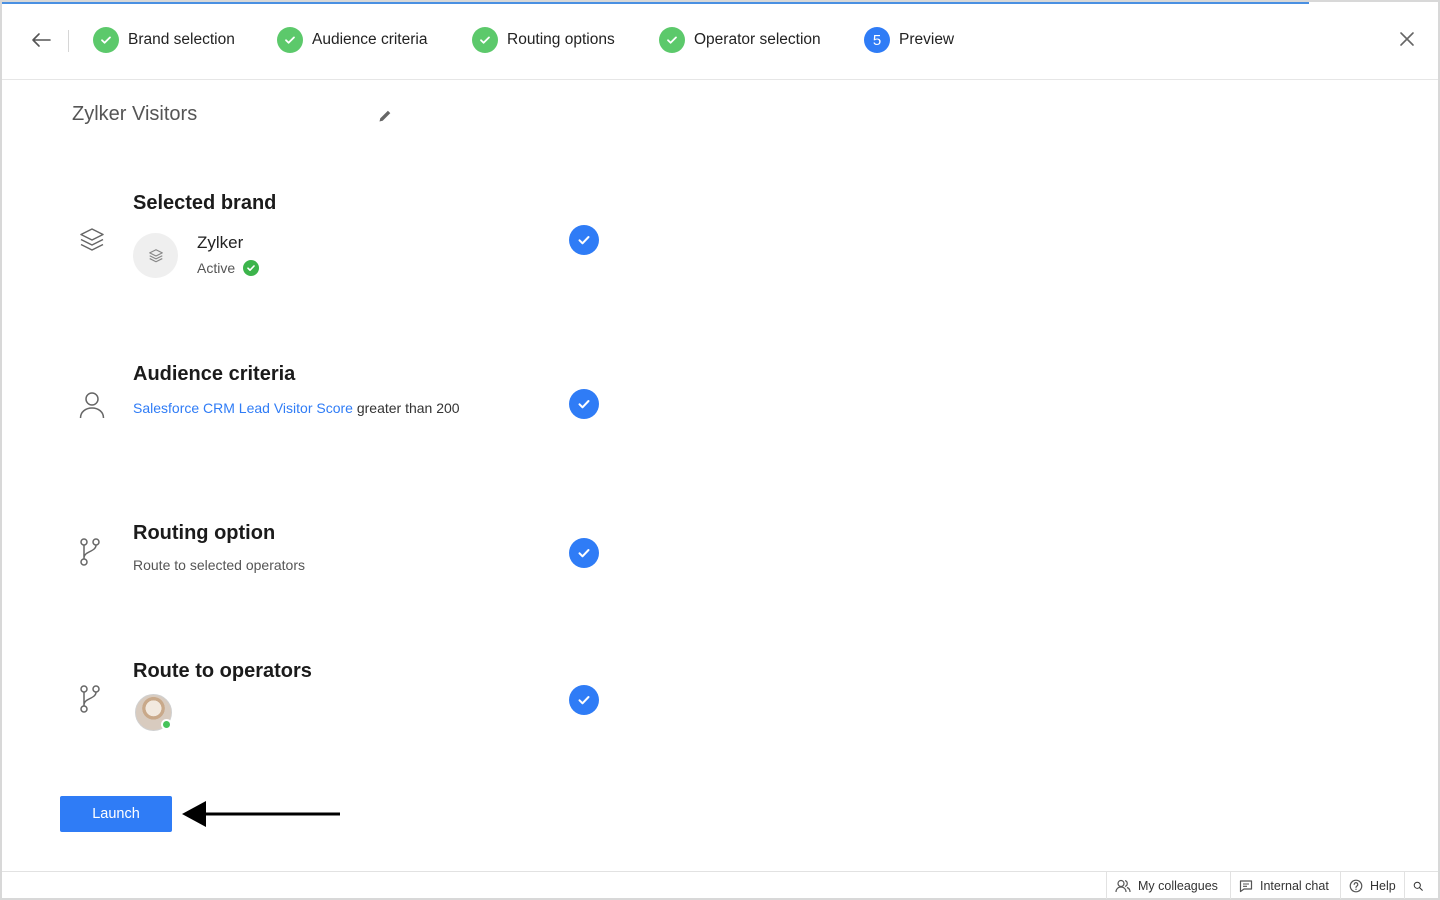 The width and height of the screenshot is (1440, 900). Describe the element at coordinates (1418, 886) in the screenshot. I see `search-icon` at that location.